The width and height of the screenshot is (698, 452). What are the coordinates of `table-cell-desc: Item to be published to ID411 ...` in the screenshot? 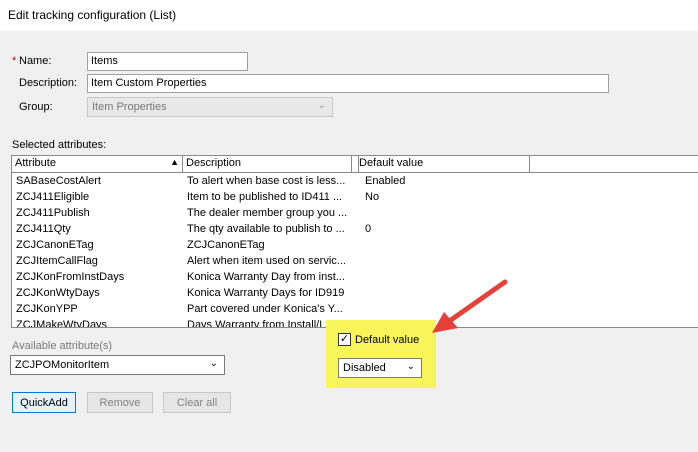 It's located at (265, 197).